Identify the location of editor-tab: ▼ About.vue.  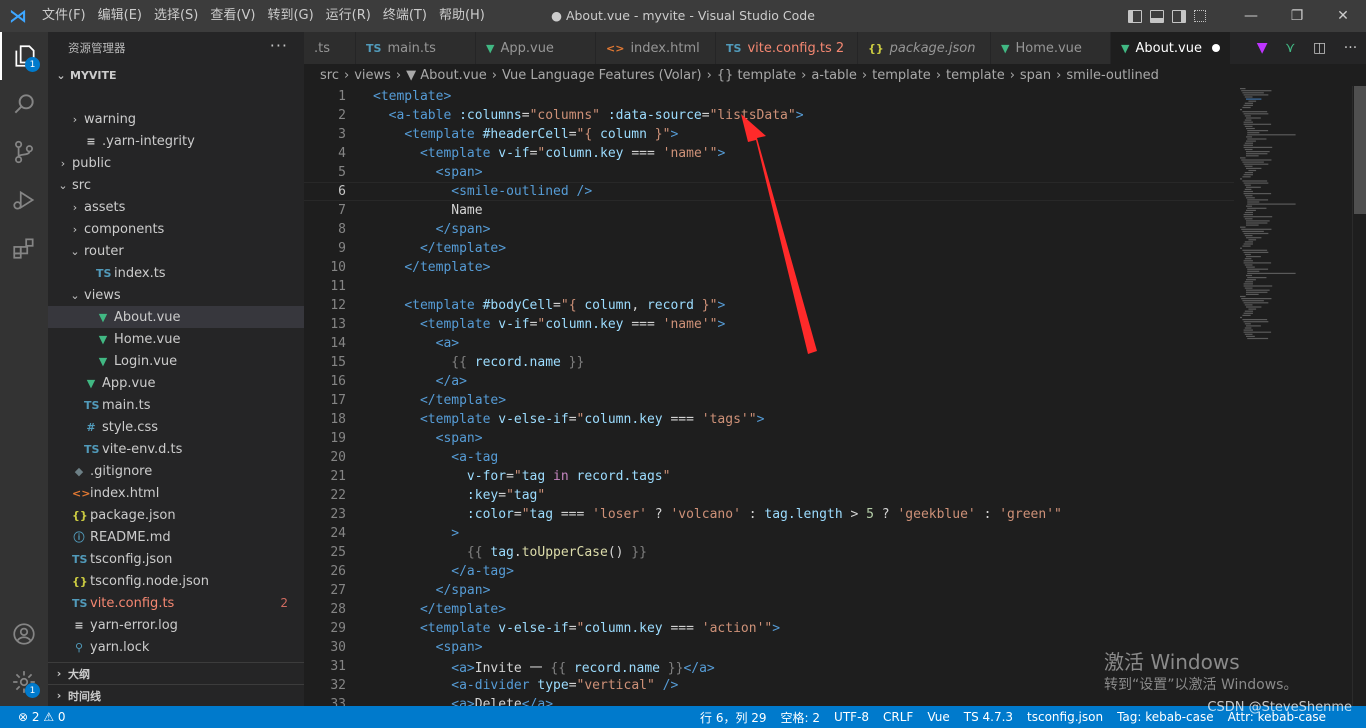
(1171, 48).